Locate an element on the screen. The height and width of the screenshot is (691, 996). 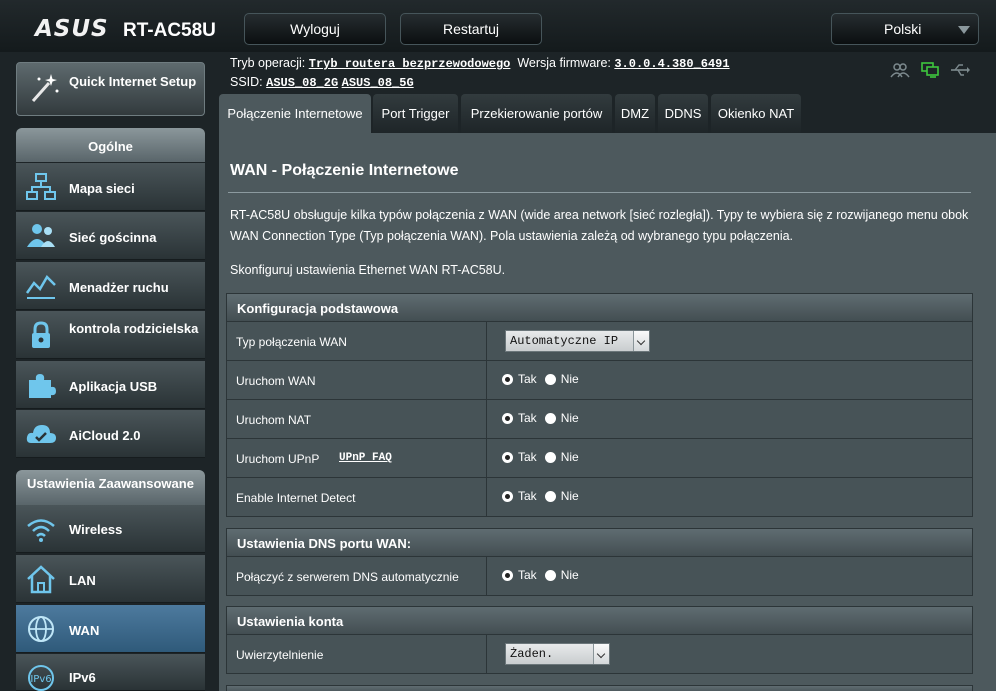
internet-detect-yes-radio is located at coordinates (507, 496).